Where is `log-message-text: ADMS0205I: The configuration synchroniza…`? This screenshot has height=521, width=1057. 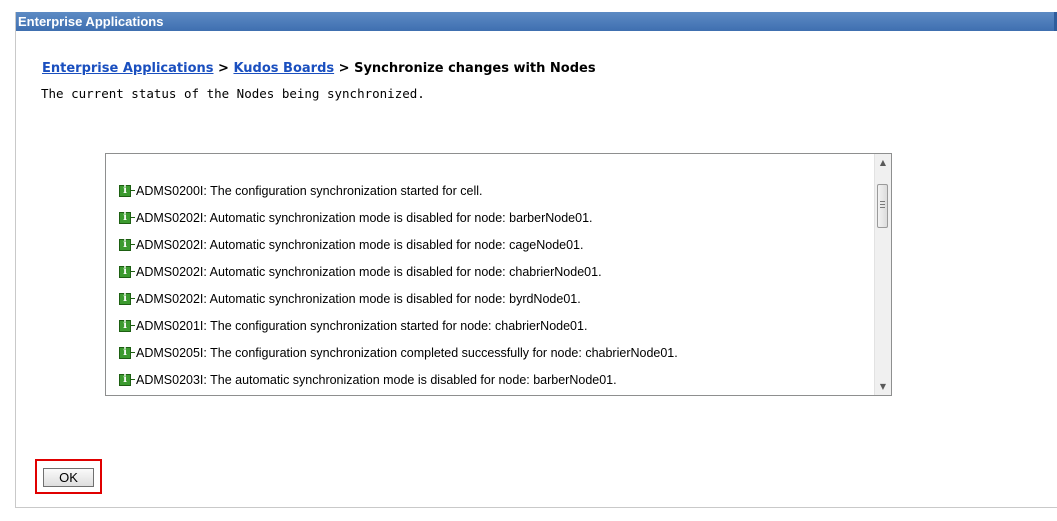
log-message-text: ADMS0205I: The configuration synchroniza… is located at coordinates (407, 352).